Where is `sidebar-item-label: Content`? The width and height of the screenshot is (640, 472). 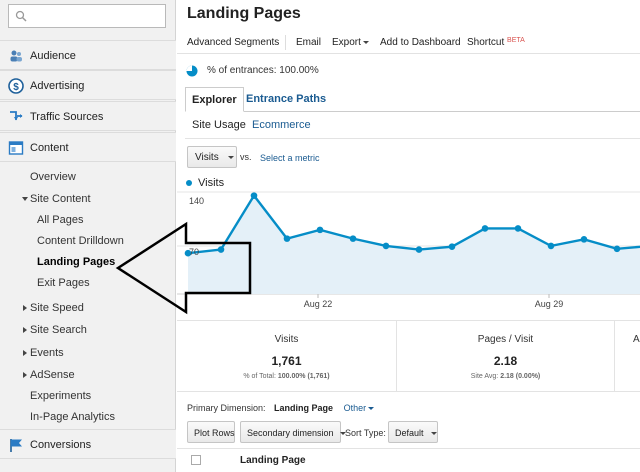 sidebar-item-label: Content is located at coordinates (49, 148).